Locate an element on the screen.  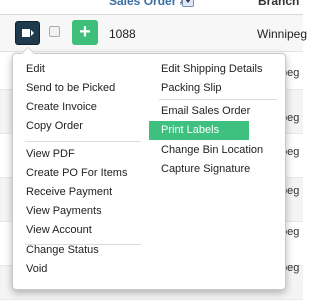
menu-item-send-to-be-picked: Send to be Picked is located at coordinates (80, 88).